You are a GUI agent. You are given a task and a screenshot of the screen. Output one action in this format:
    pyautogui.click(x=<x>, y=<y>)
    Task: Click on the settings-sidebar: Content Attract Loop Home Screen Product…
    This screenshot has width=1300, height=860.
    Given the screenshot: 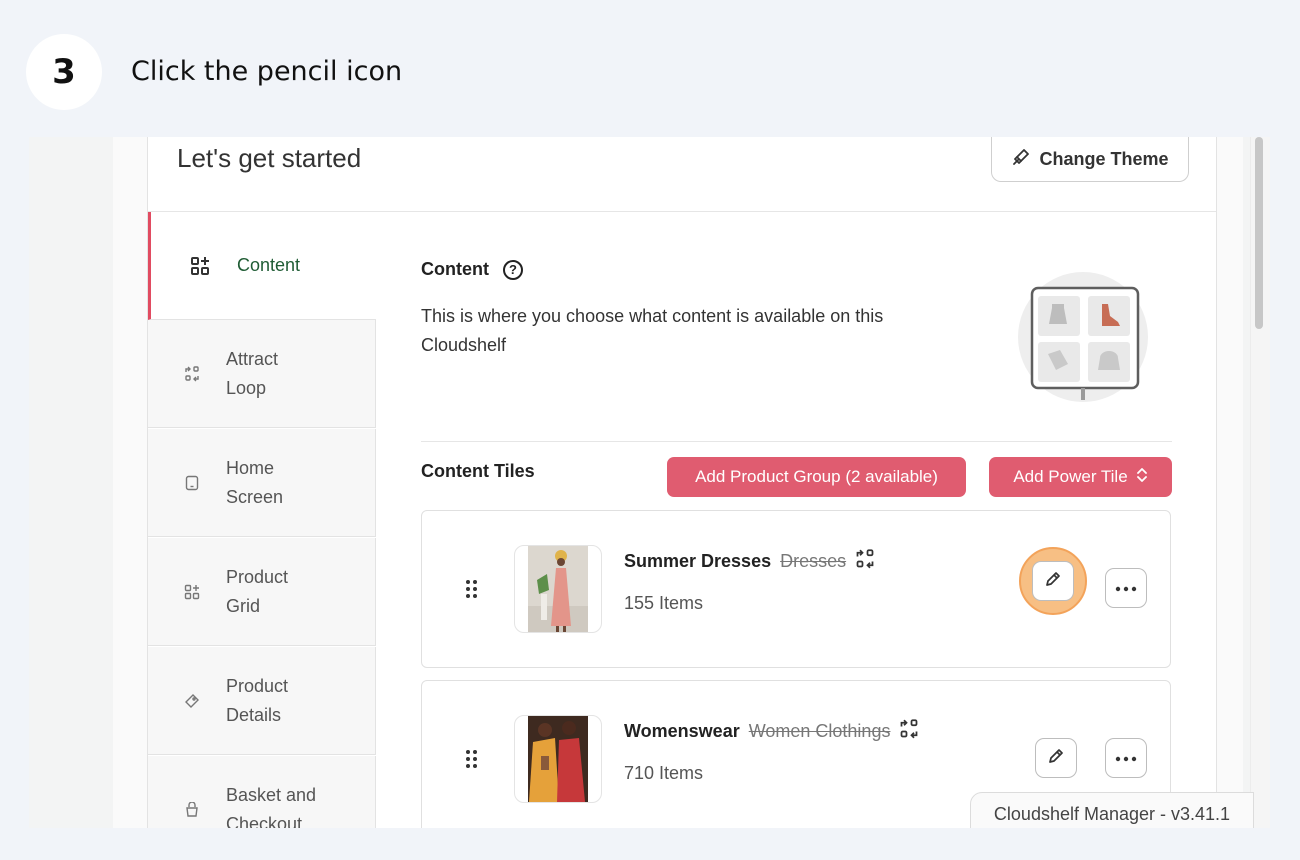 What is the action you would take?
    pyautogui.click(x=262, y=520)
    